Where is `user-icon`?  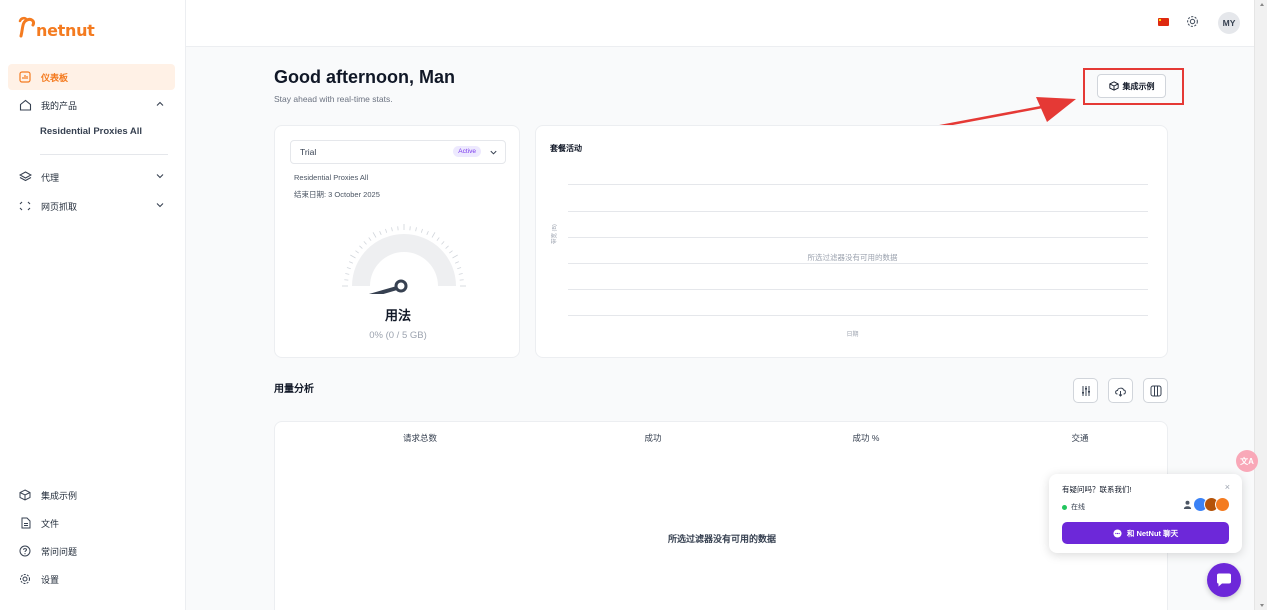
user-icon is located at coordinates (1187, 504).